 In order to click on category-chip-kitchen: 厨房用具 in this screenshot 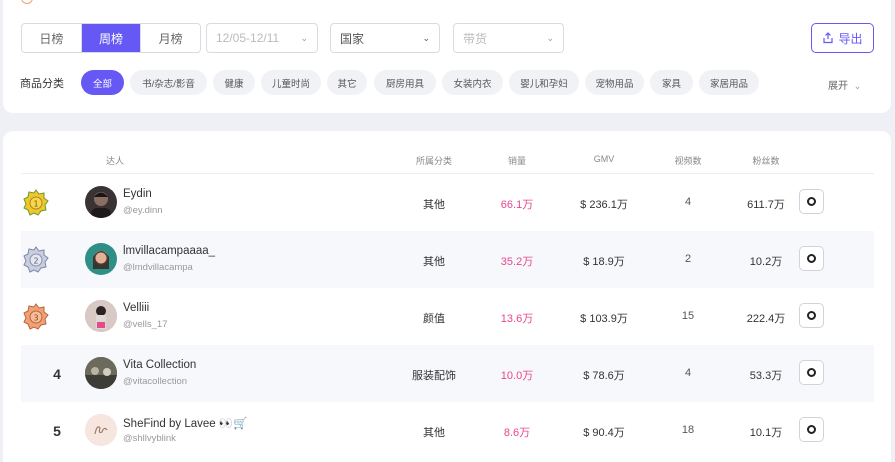, I will do `click(405, 82)`.